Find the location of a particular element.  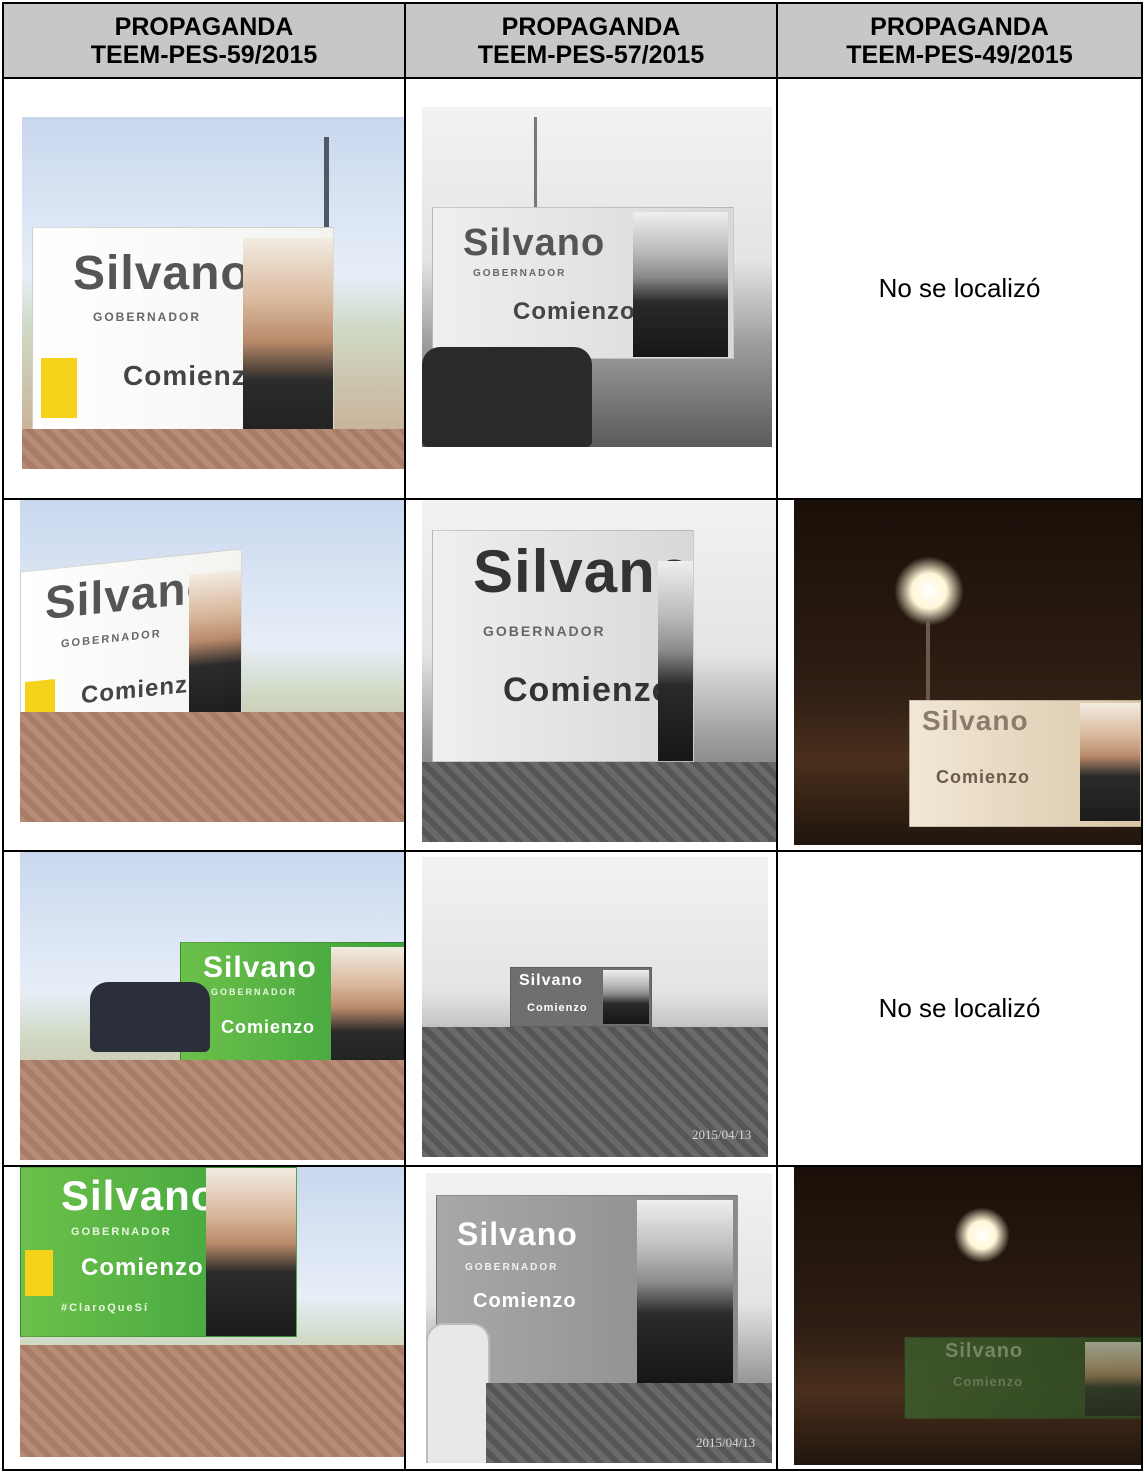

photo-cell-57-1: Silvano GOBERNADOR Comienzo is located at coordinates (591, 288).